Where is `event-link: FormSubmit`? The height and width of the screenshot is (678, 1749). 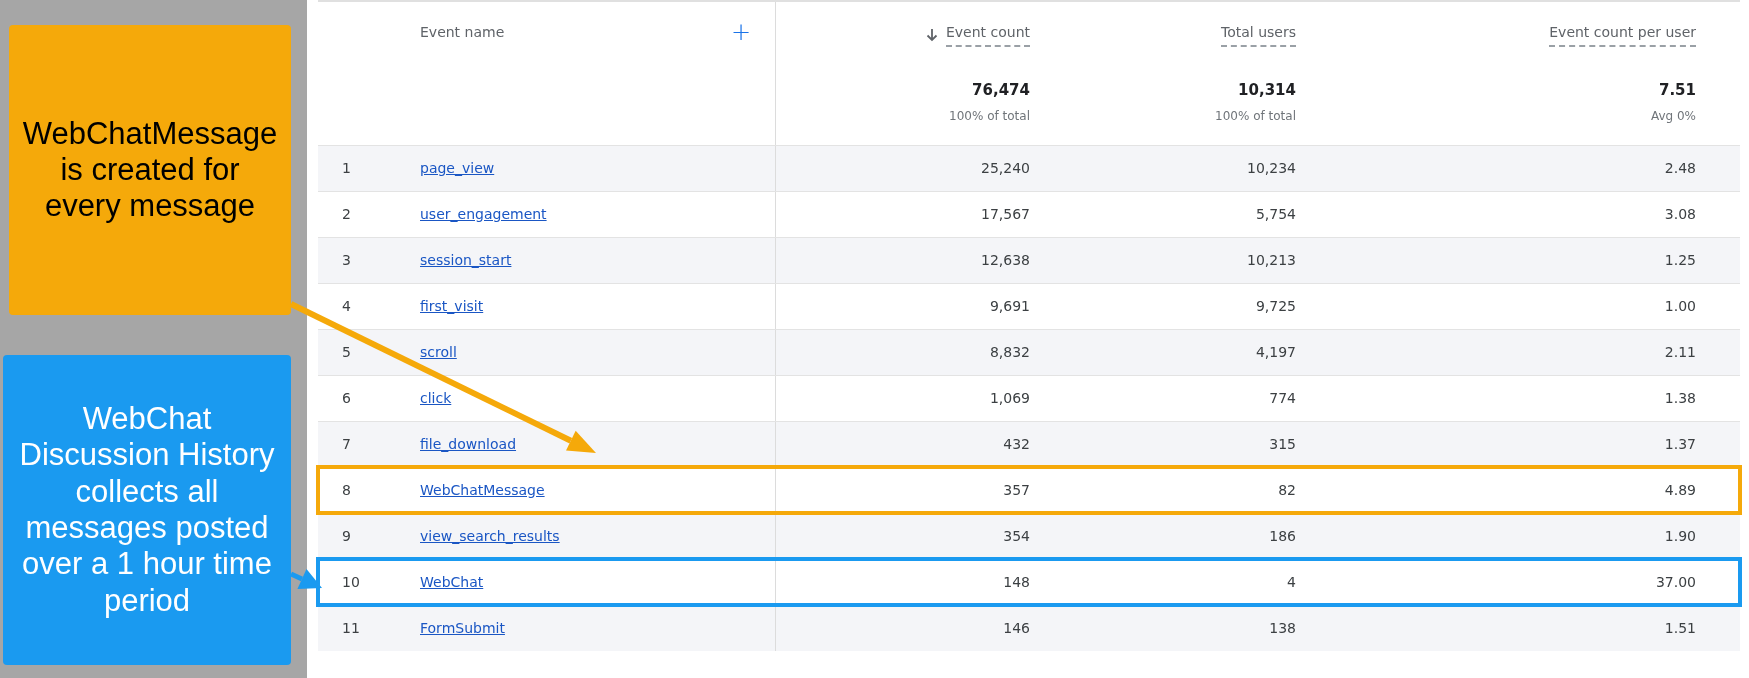 event-link: FormSubmit is located at coordinates (462, 628).